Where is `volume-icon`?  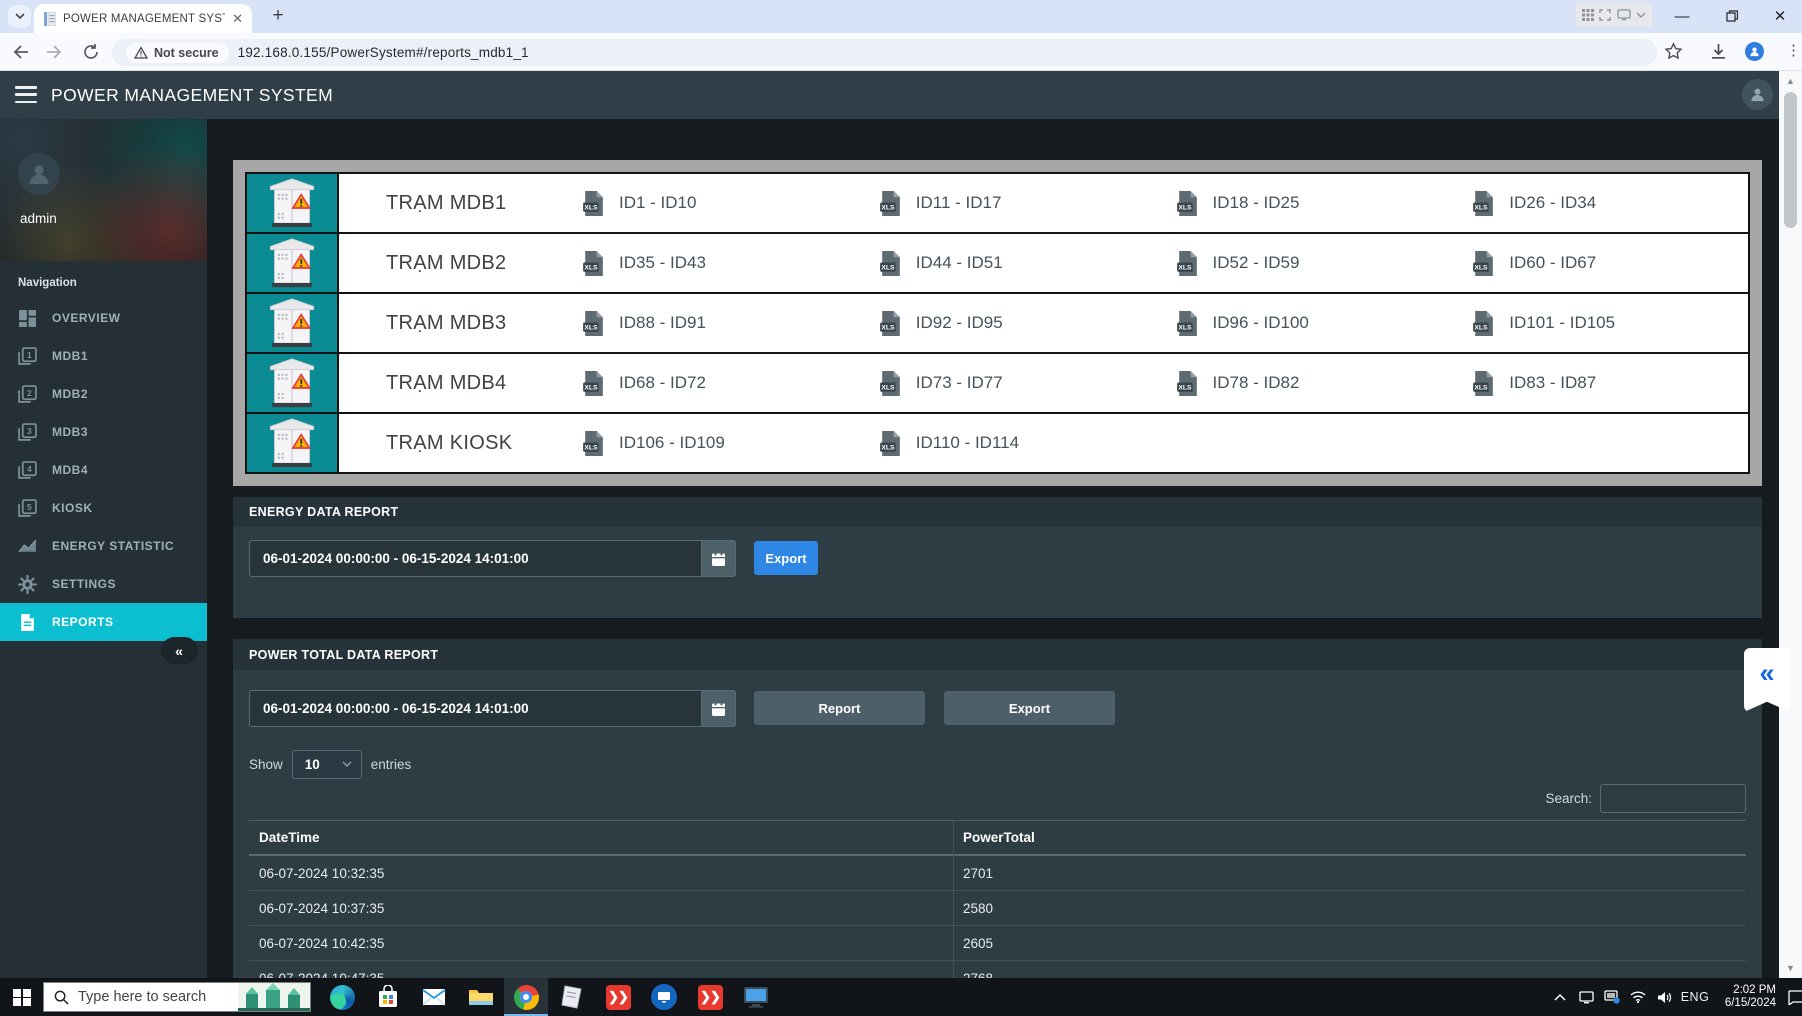 volume-icon is located at coordinates (1664, 997).